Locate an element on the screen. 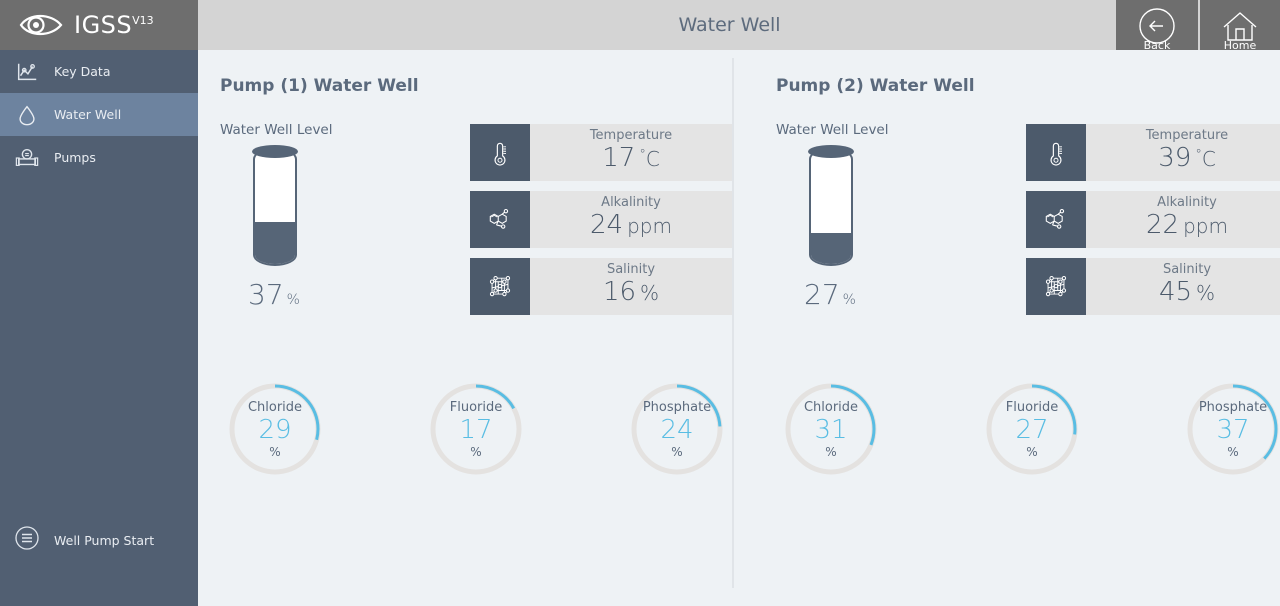  tile-value-number: 39 is located at coordinates (1175, 157).